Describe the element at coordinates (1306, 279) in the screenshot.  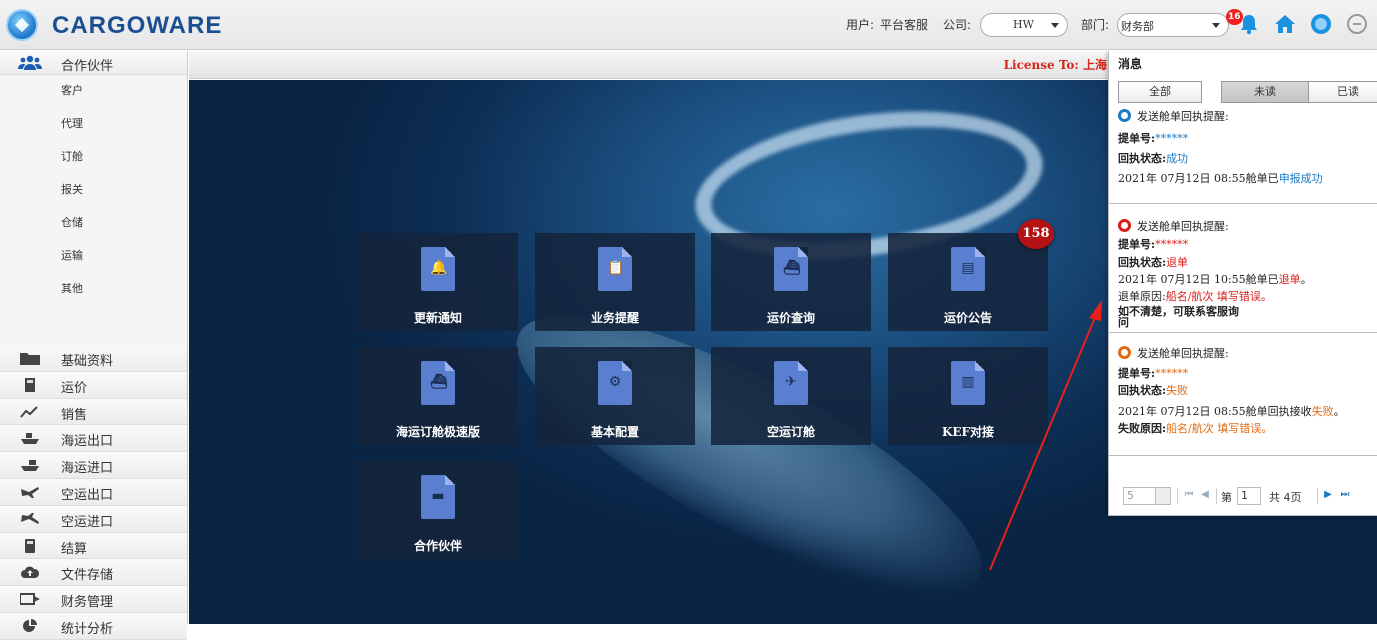
I see `message-detail-suffix: 。` at that location.